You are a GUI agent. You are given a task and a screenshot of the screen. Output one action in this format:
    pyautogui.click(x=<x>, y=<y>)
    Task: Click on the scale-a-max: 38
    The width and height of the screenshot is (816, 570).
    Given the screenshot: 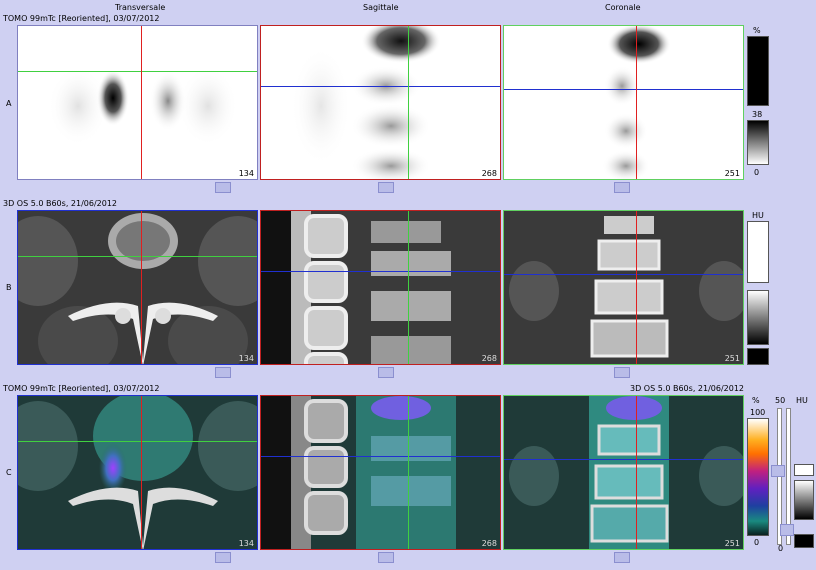 What is the action you would take?
    pyautogui.click(x=757, y=114)
    